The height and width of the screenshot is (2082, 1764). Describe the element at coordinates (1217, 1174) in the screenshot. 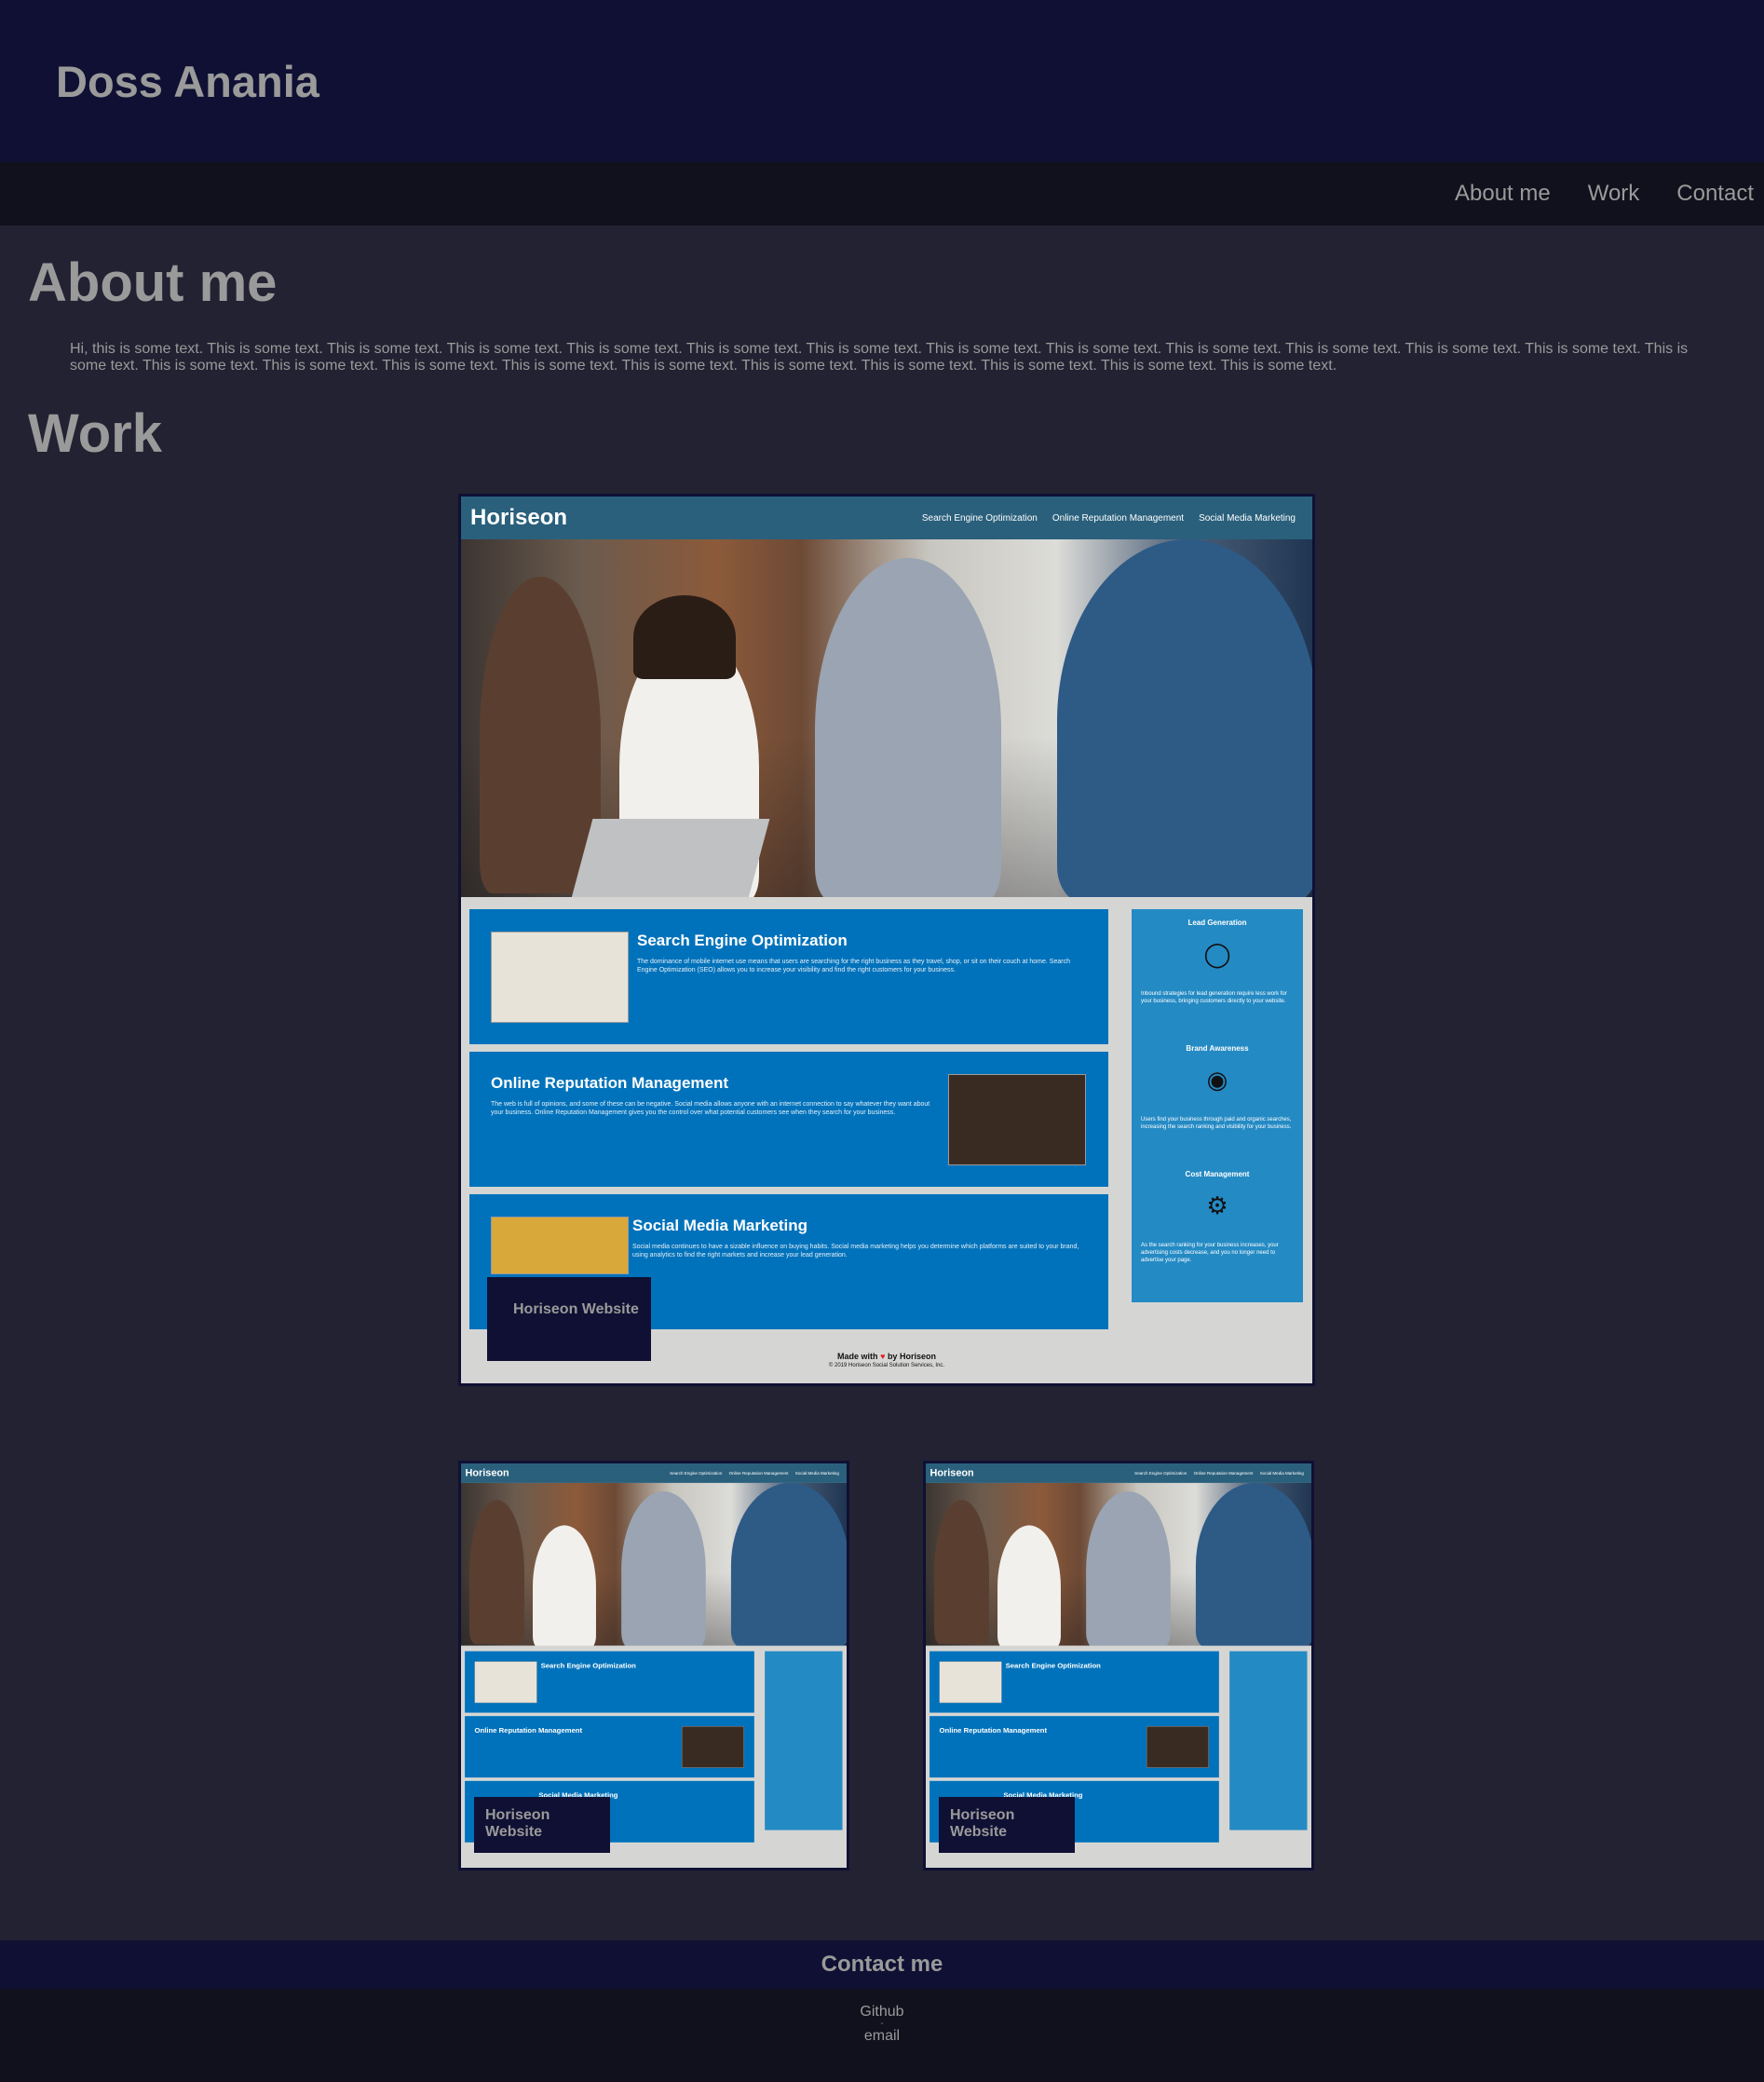

I see `aside-title: Cost Management` at that location.